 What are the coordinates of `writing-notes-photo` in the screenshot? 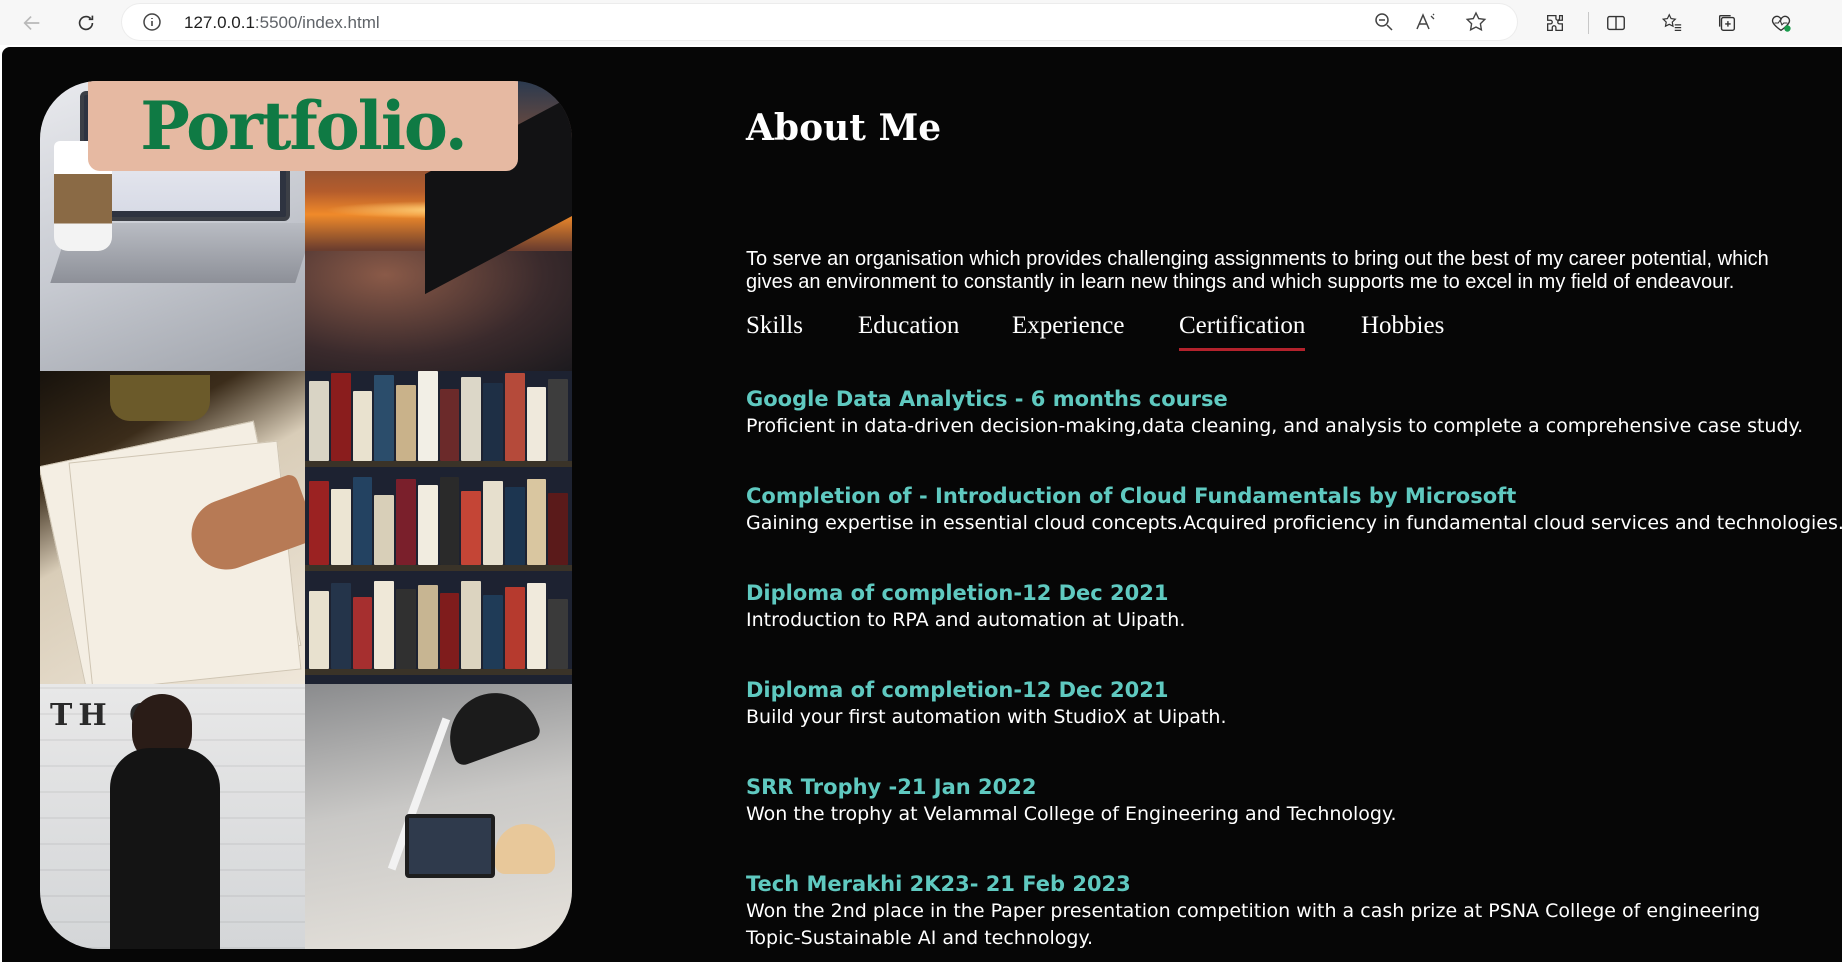 It's located at (172, 527).